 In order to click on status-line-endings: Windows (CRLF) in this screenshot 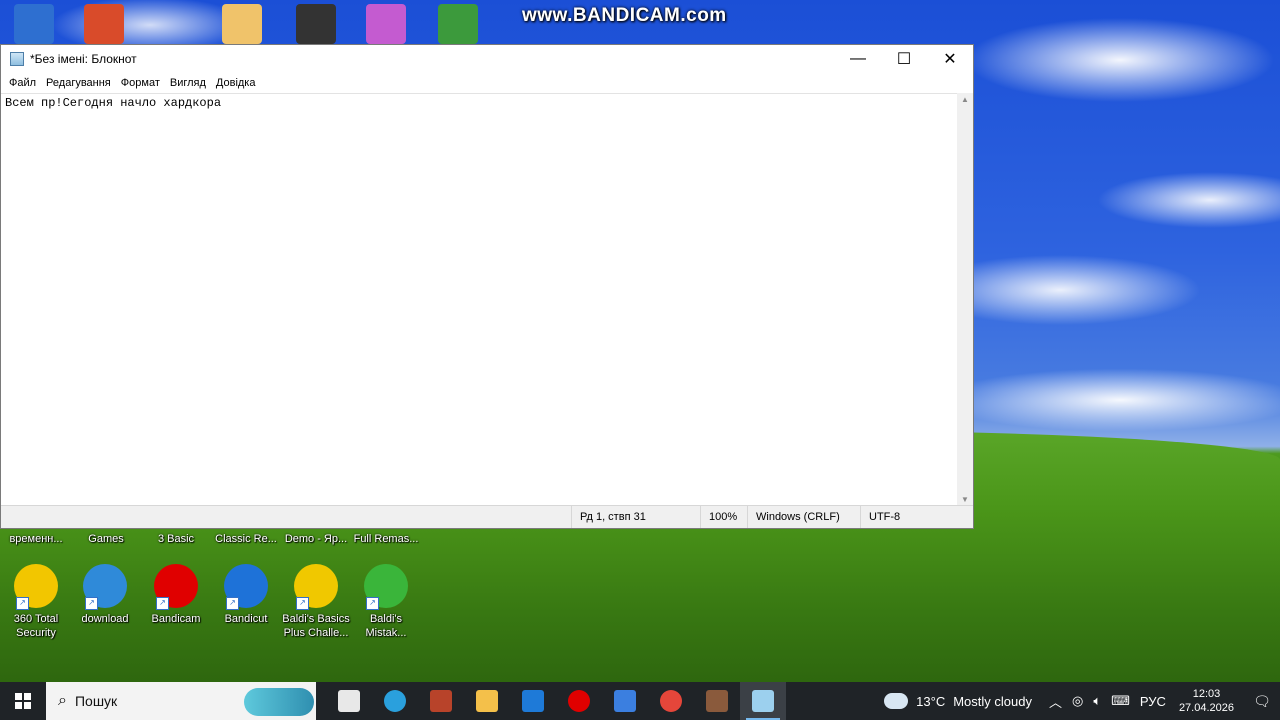, I will do `click(803, 517)`.